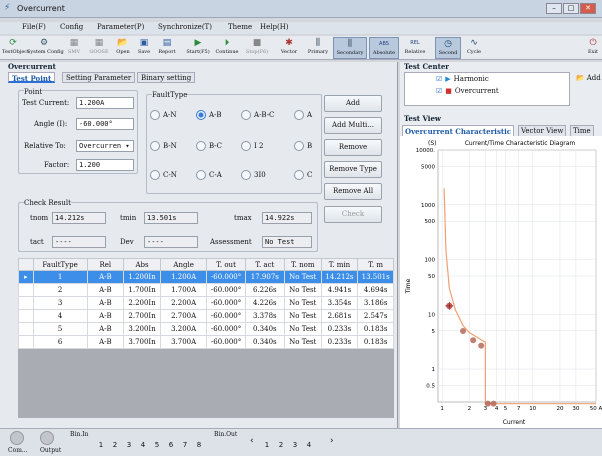 This screenshot has height=456, width=602. Describe the element at coordinates (163, 115) in the screenshot. I see `radio-a-n: A-N` at that location.